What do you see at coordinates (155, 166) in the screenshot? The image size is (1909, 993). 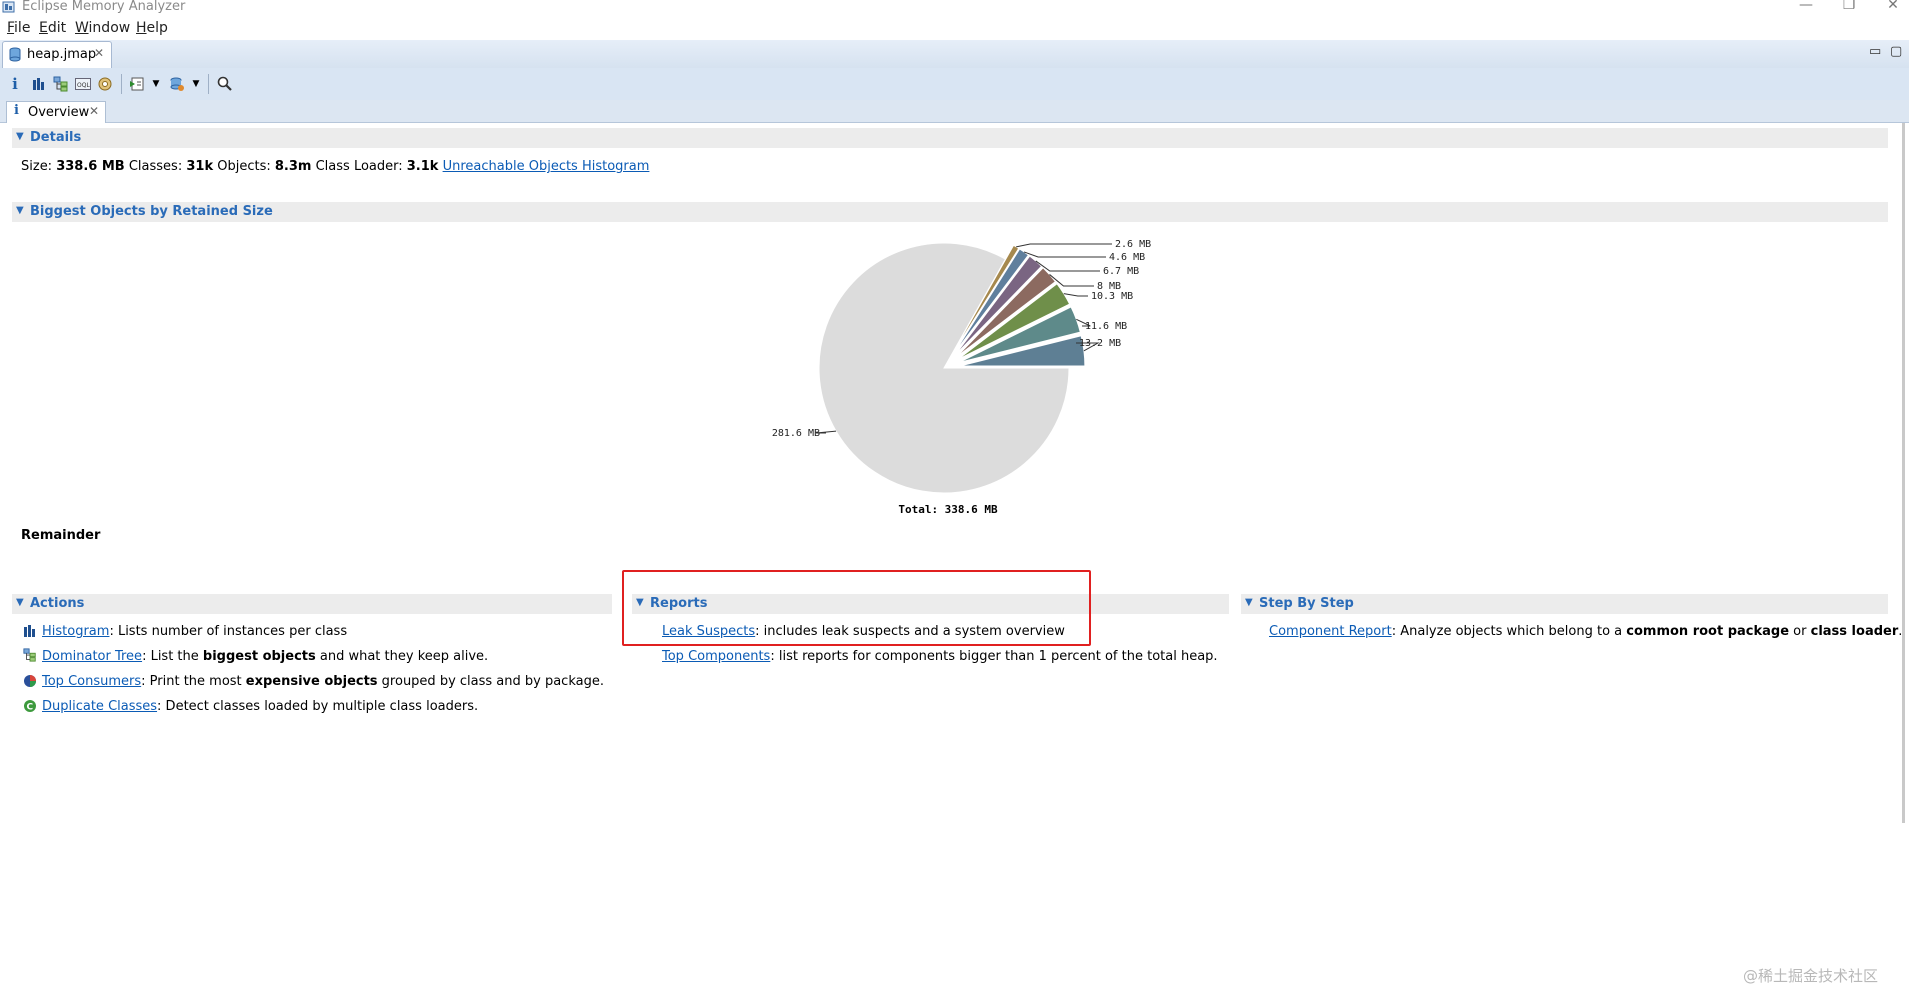 I see `classes-label: Classes:` at bounding box center [155, 166].